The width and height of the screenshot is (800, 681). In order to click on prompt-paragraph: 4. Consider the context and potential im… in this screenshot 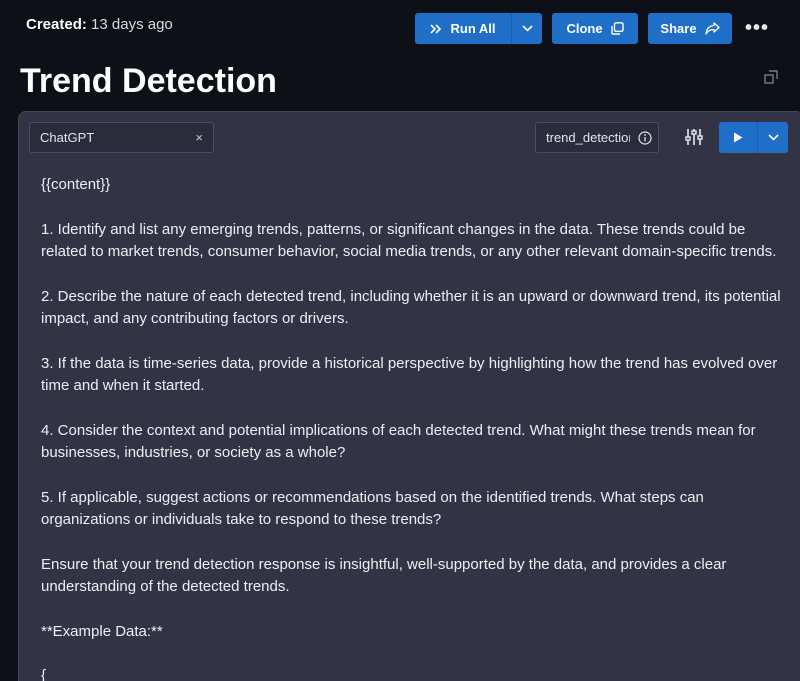, I will do `click(400, 441)`.